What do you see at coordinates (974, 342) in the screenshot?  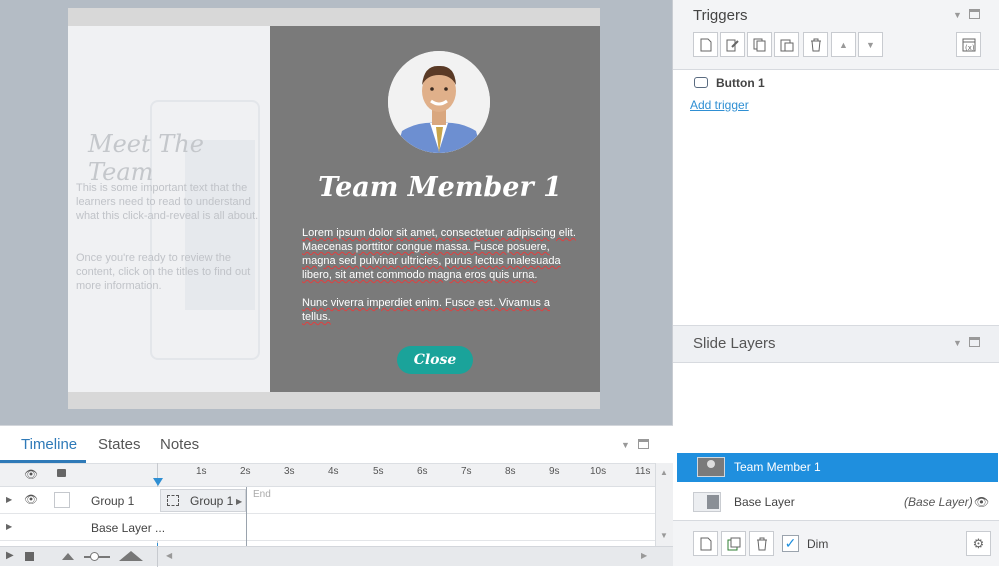 I see `float-layers-panel-icon` at bounding box center [974, 342].